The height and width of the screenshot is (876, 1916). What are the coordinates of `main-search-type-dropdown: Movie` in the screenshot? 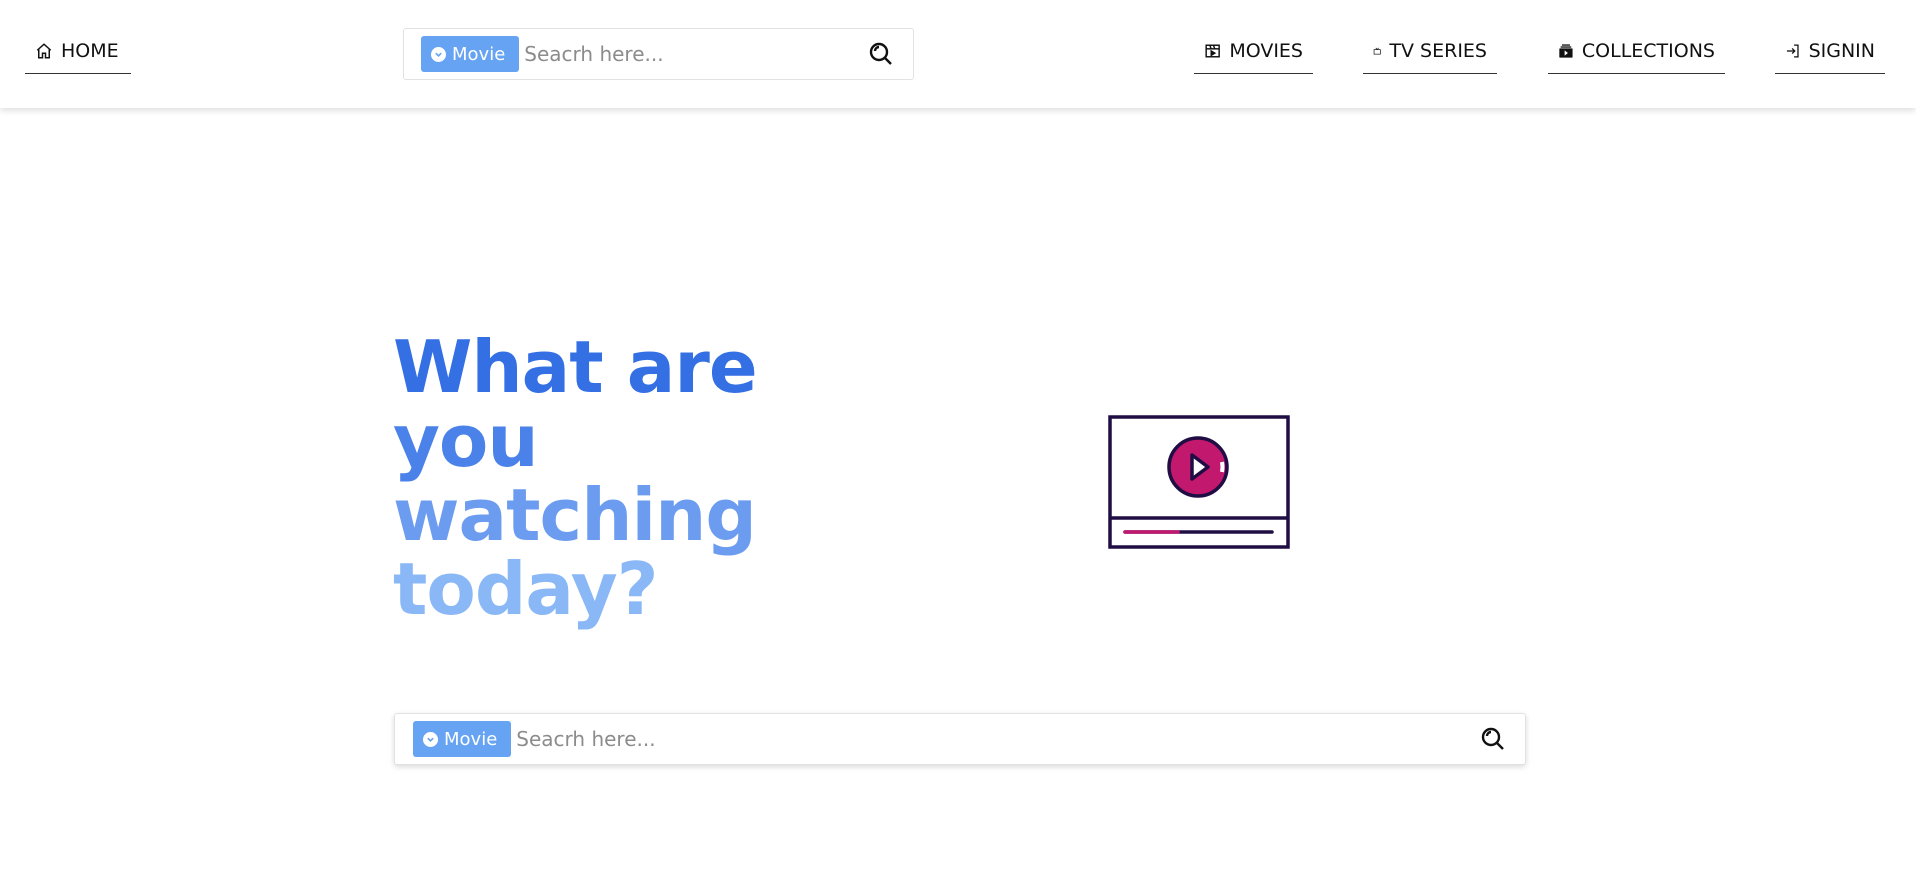 It's located at (462, 739).